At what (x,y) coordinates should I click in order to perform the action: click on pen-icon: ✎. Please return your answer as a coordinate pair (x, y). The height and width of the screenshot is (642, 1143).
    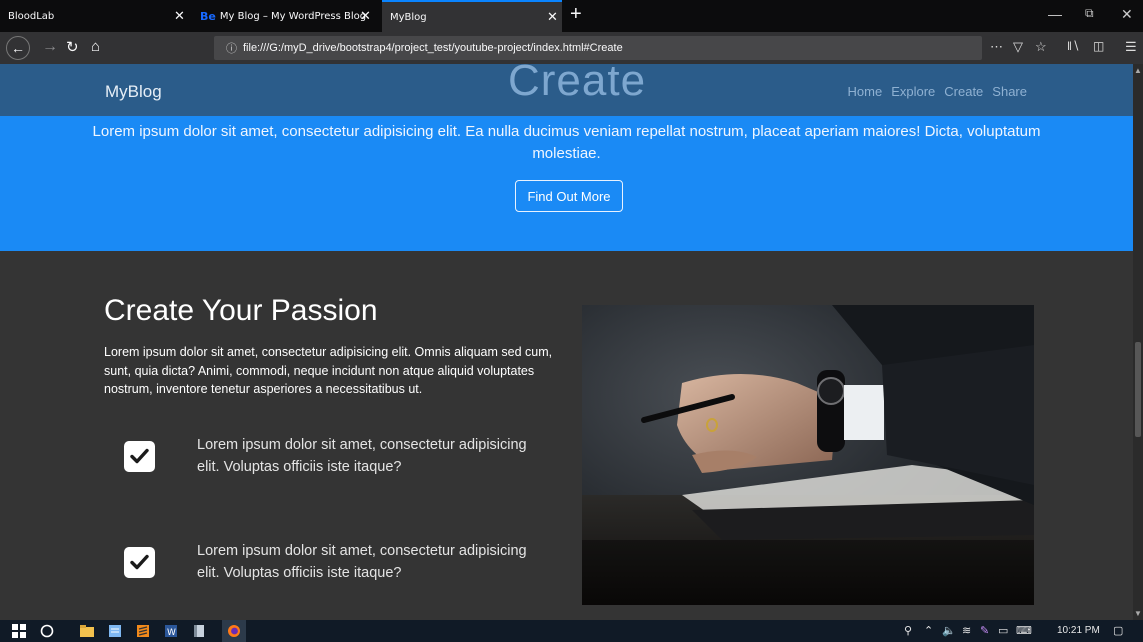
    Looking at the image, I should click on (984, 630).